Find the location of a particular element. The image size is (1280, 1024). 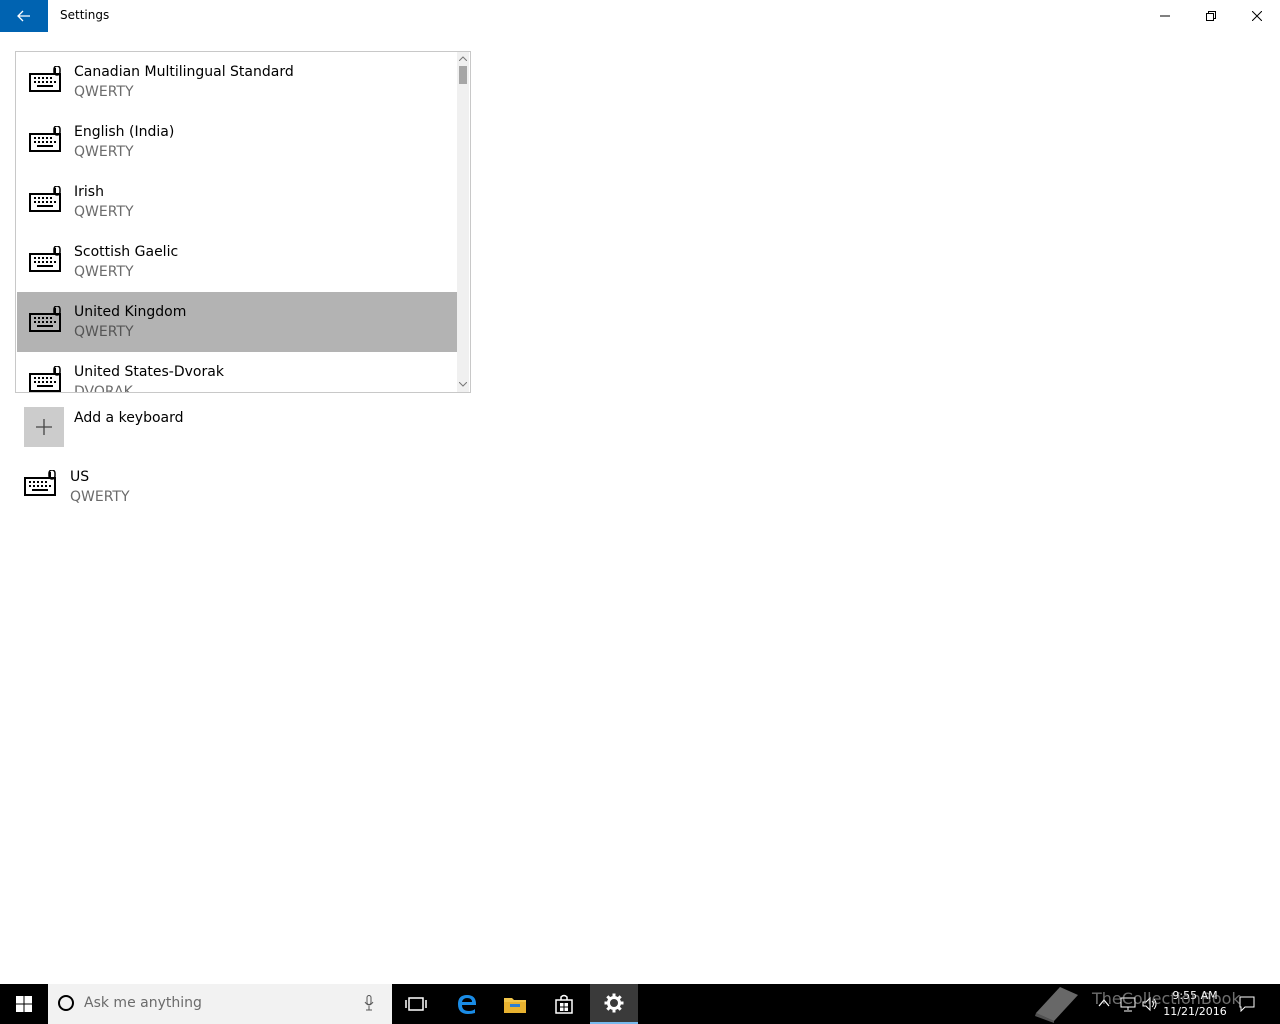

settings-taskbar-button is located at coordinates (614, 1004).